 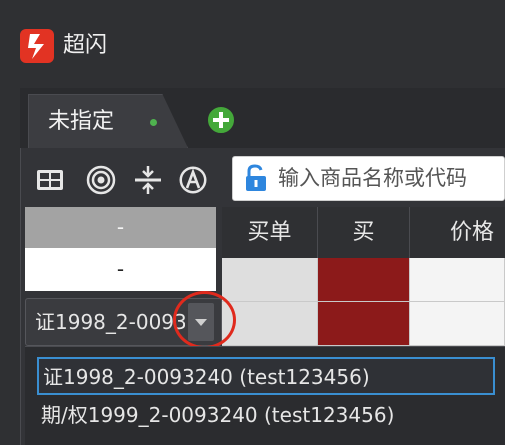 What do you see at coordinates (120, 269) in the screenshot?
I see `selector-value: -` at bounding box center [120, 269].